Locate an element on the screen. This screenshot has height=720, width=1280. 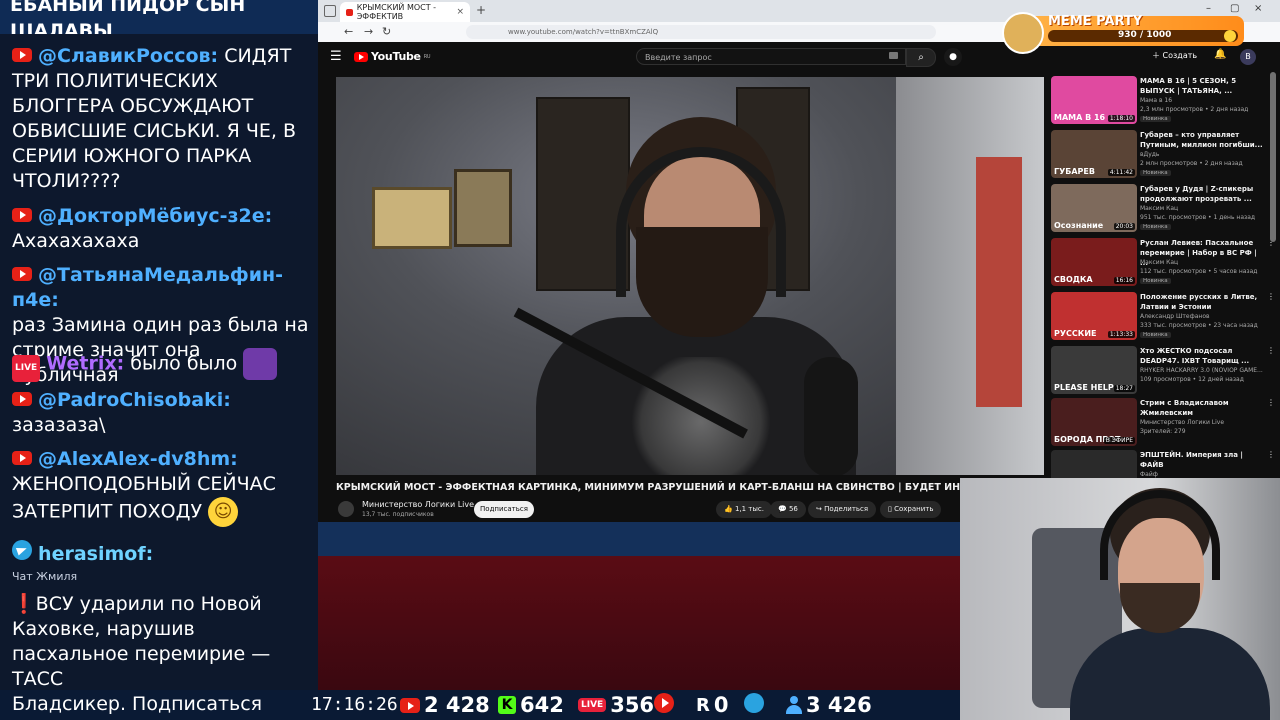
video-channel: Мама в 16 is located at coordinates (1156, 100).